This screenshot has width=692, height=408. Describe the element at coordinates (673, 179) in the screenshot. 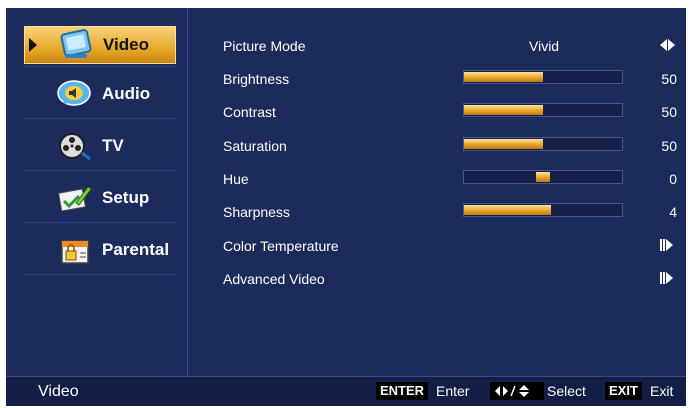

I see `hue-value: 0` at that location.